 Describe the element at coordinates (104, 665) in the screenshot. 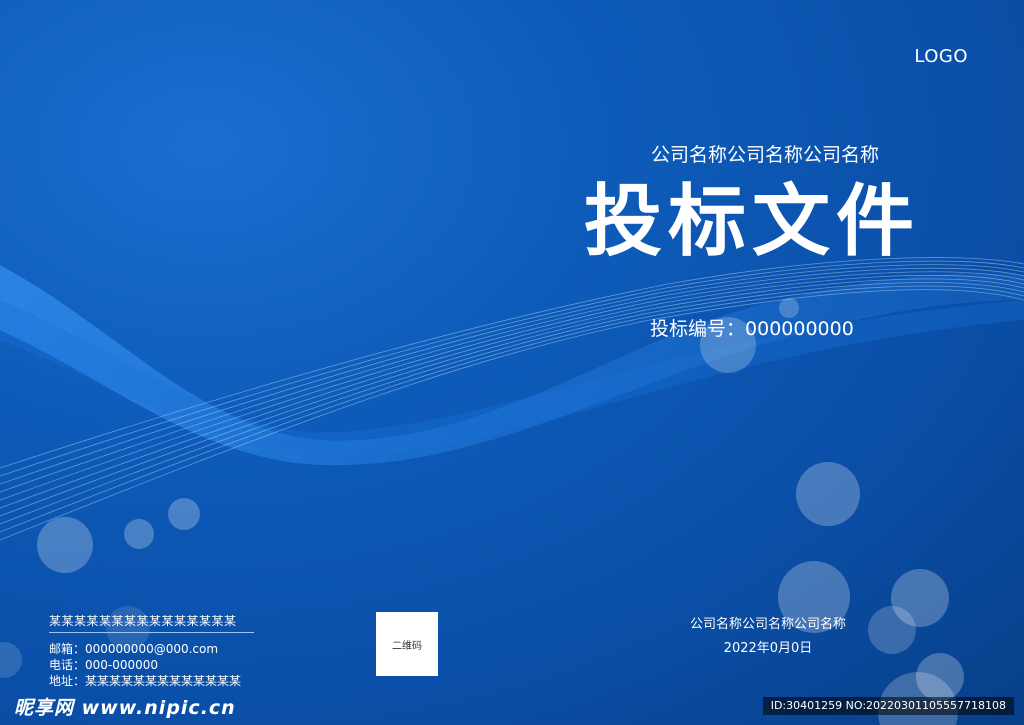

I see `contact-phone: 电话：000-000000` at that location.